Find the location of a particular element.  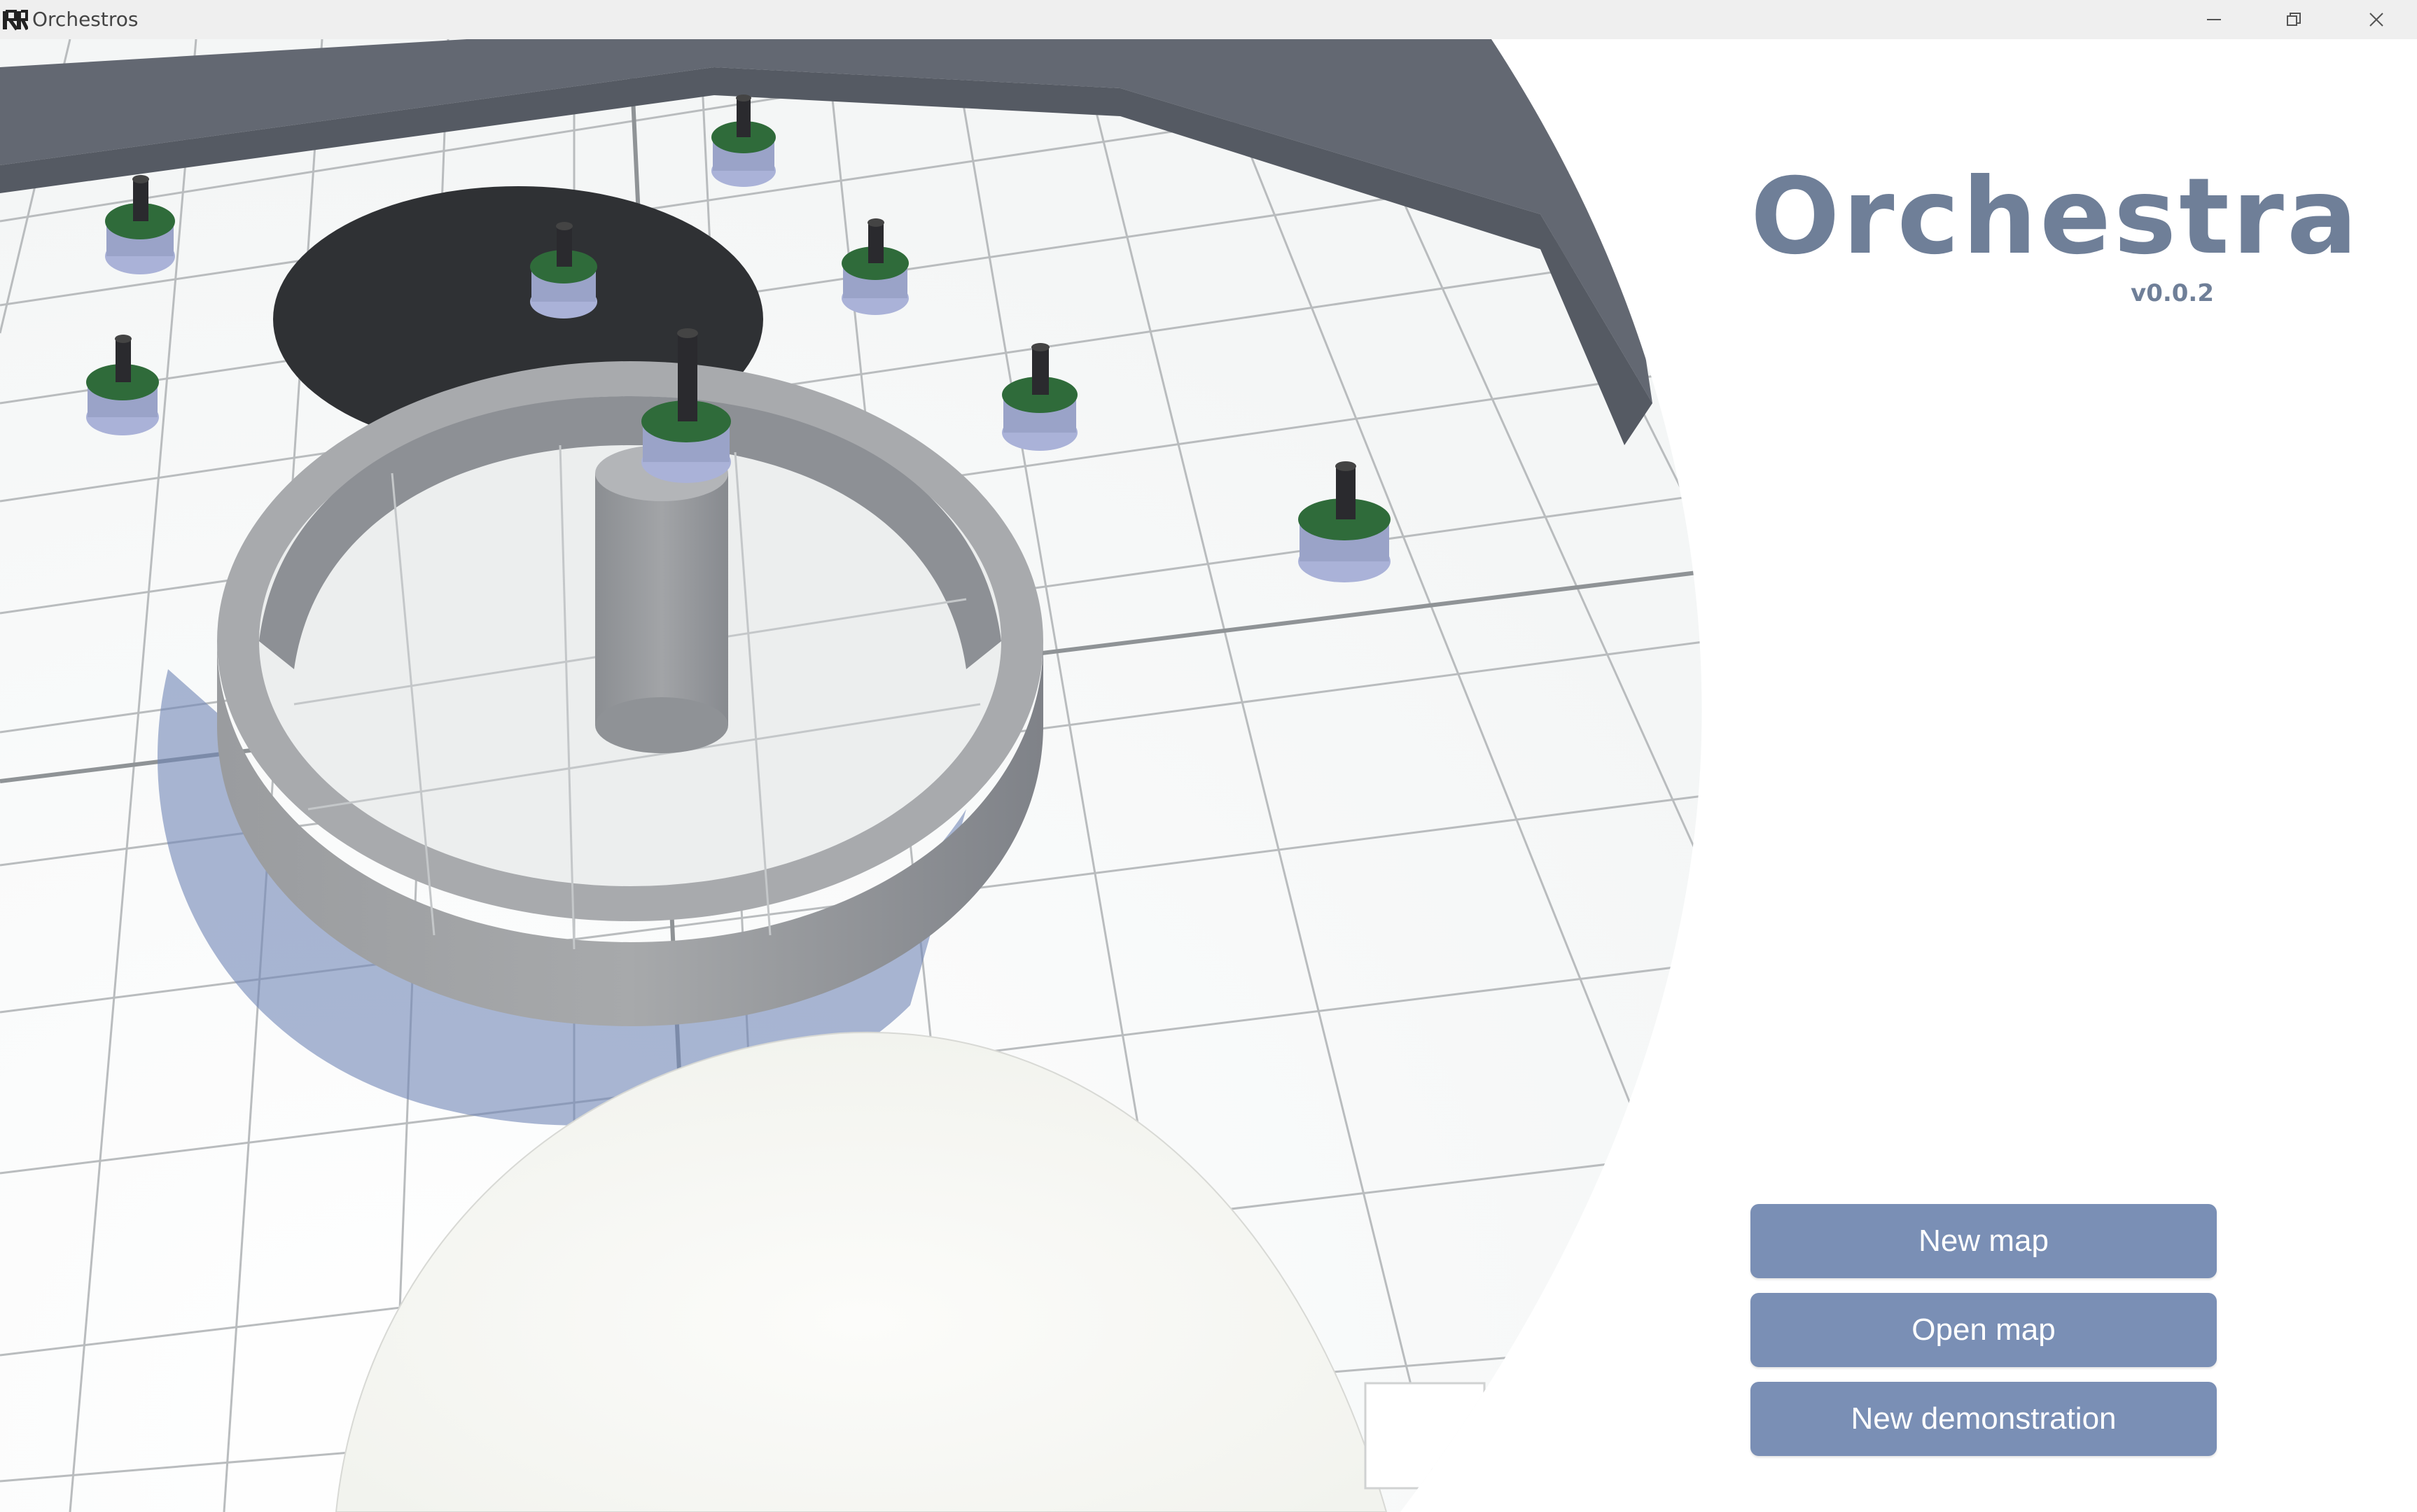

close-icon is located at coordinates (2376, 20).